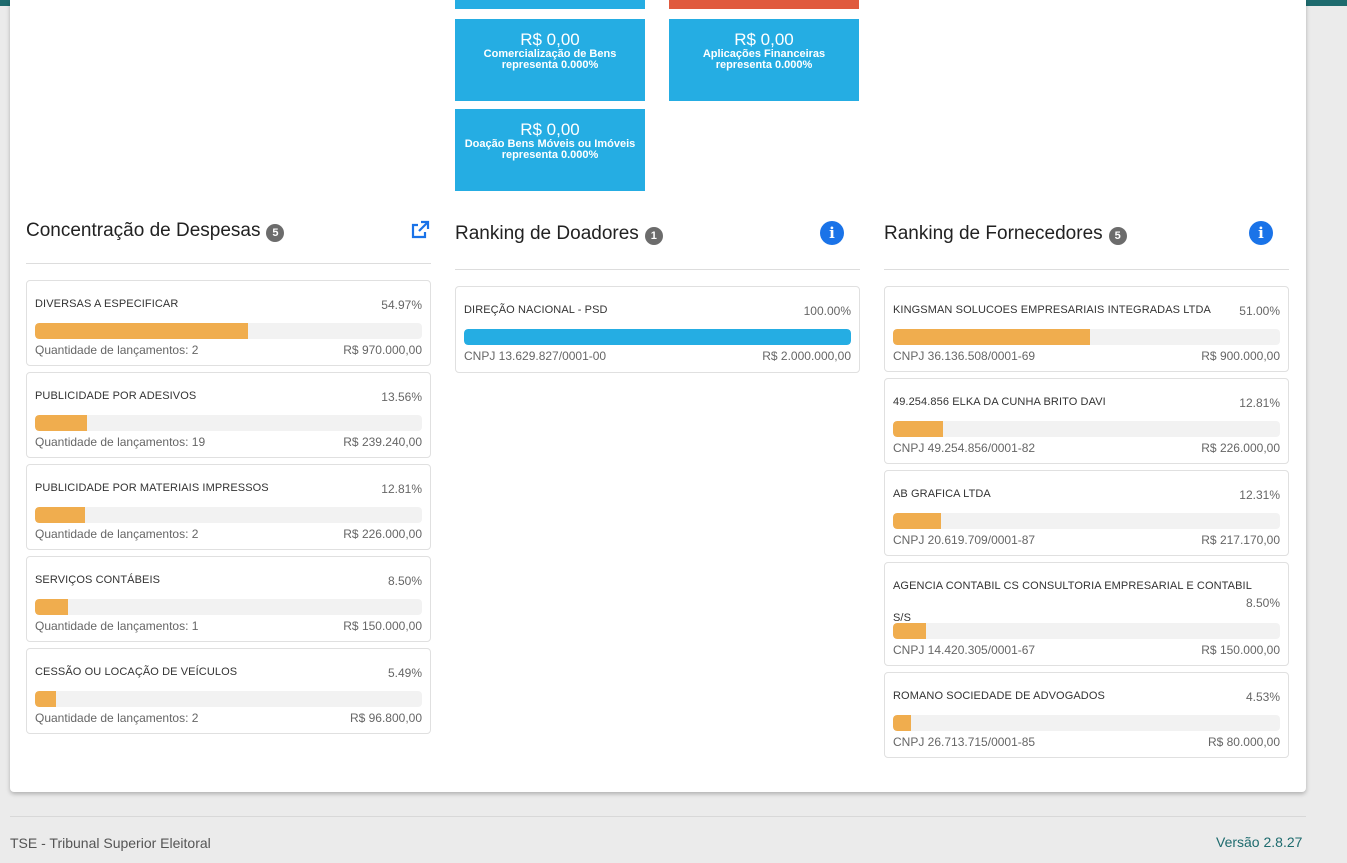 The height and width of the screenshot is (863, 1347). I want to click on despesas-item-value: R$ 150.000,00, so click(382, 626).